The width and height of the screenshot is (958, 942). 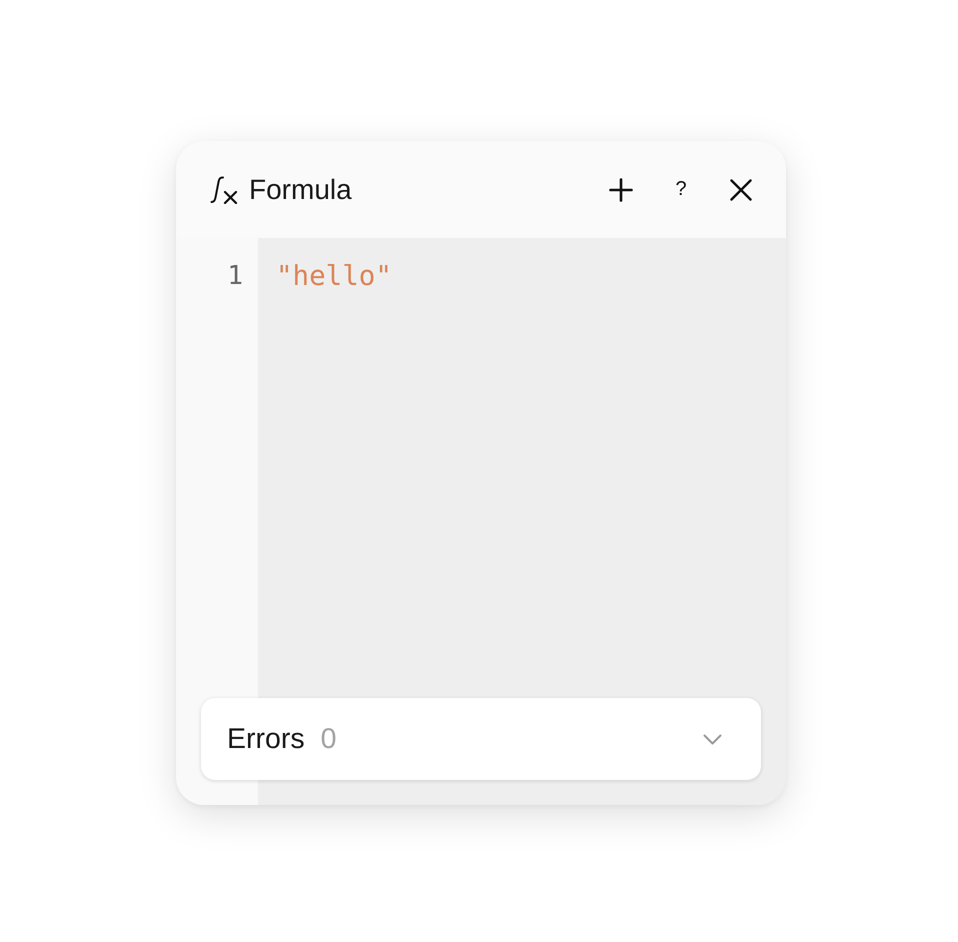 I want to click on errors-section: Errors 0, so click(x=481, y=739).